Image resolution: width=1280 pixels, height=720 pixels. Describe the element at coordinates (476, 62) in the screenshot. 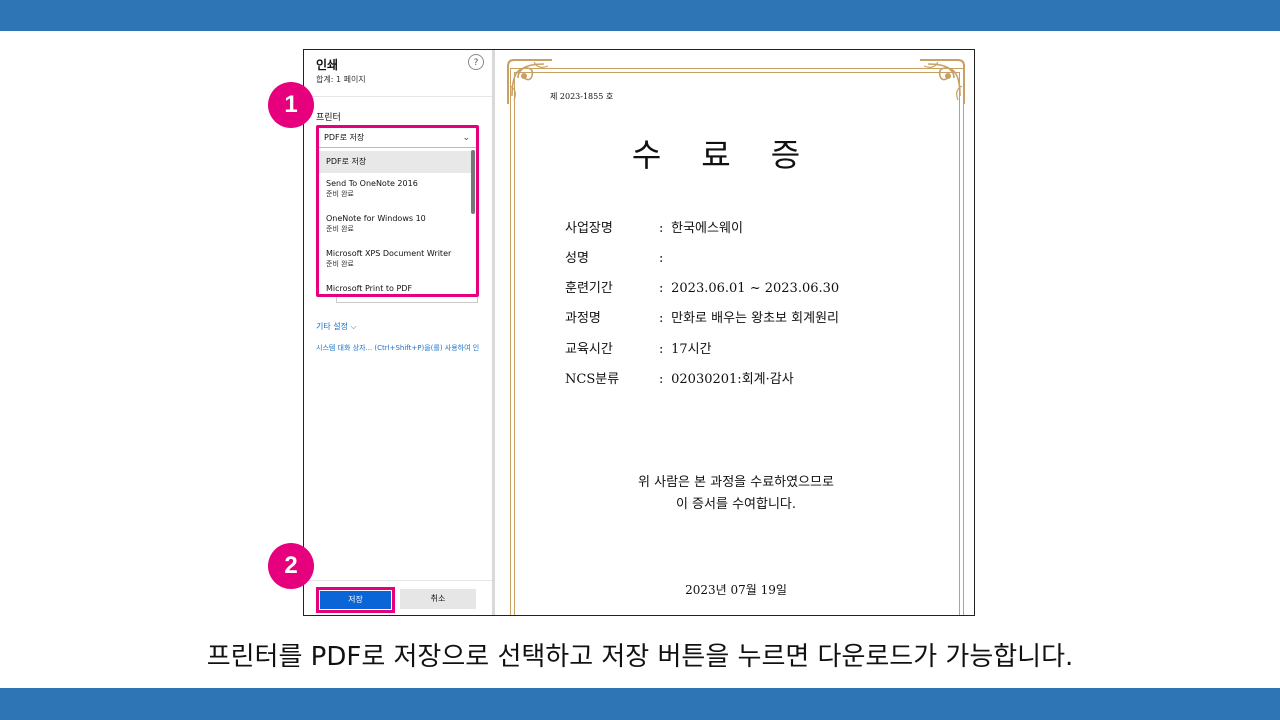

I see `help-icon: ?` at that location.